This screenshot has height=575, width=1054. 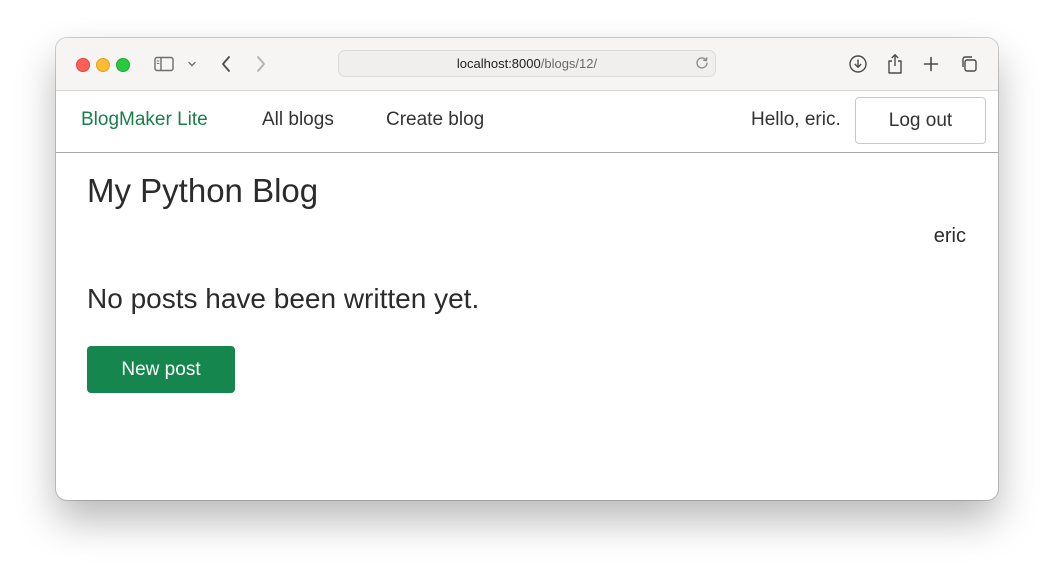 What do you see at coordinates (226, 64) in the screenshot?
I see `back-arrow-icon` at bounding box center [226, 64].